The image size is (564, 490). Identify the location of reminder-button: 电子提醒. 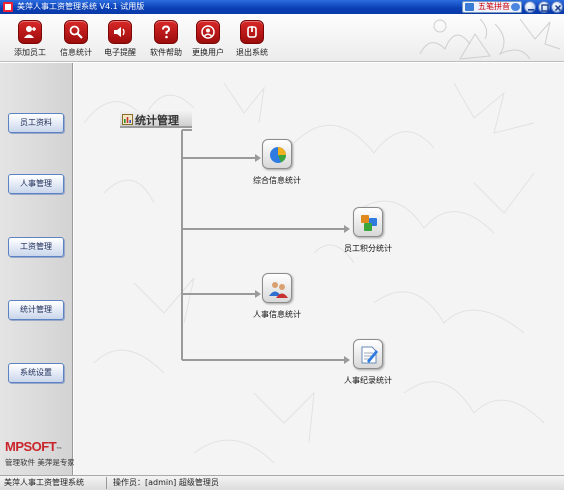
(120, 40).